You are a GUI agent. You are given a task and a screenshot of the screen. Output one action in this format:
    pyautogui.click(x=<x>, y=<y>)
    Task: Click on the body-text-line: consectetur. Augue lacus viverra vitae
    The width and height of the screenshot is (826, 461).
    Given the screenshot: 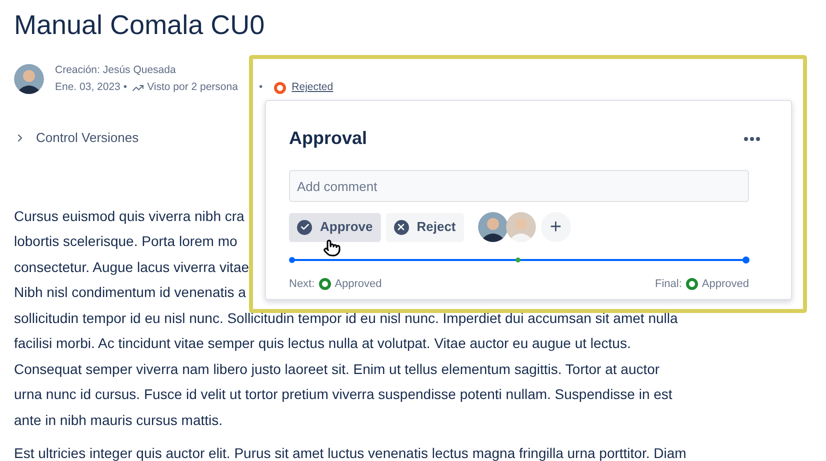 What is the action you would take?
    pyautogui.click(x=132, y=267)
    